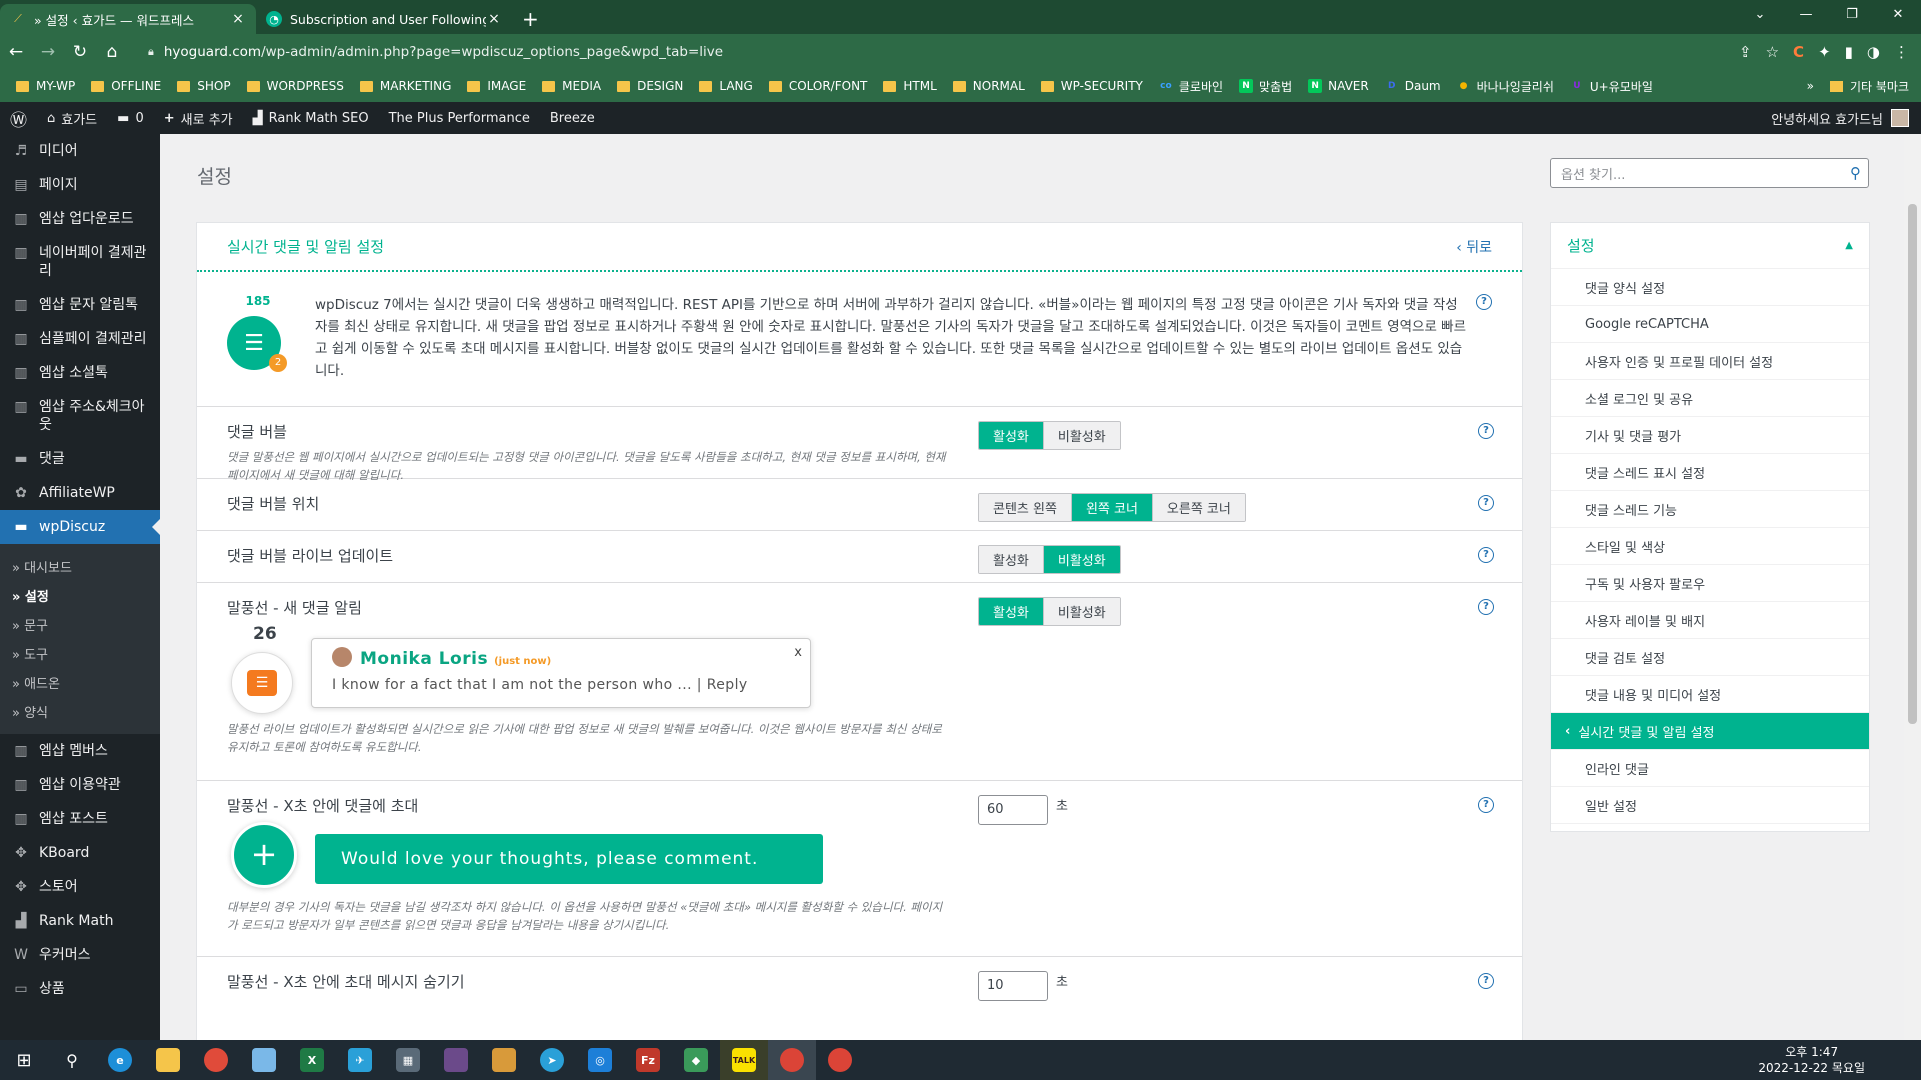 This screenshot has width=1921, height=1080. I want to click on settings-nav-item: 스타일 및 색상, so click(1710, 546).